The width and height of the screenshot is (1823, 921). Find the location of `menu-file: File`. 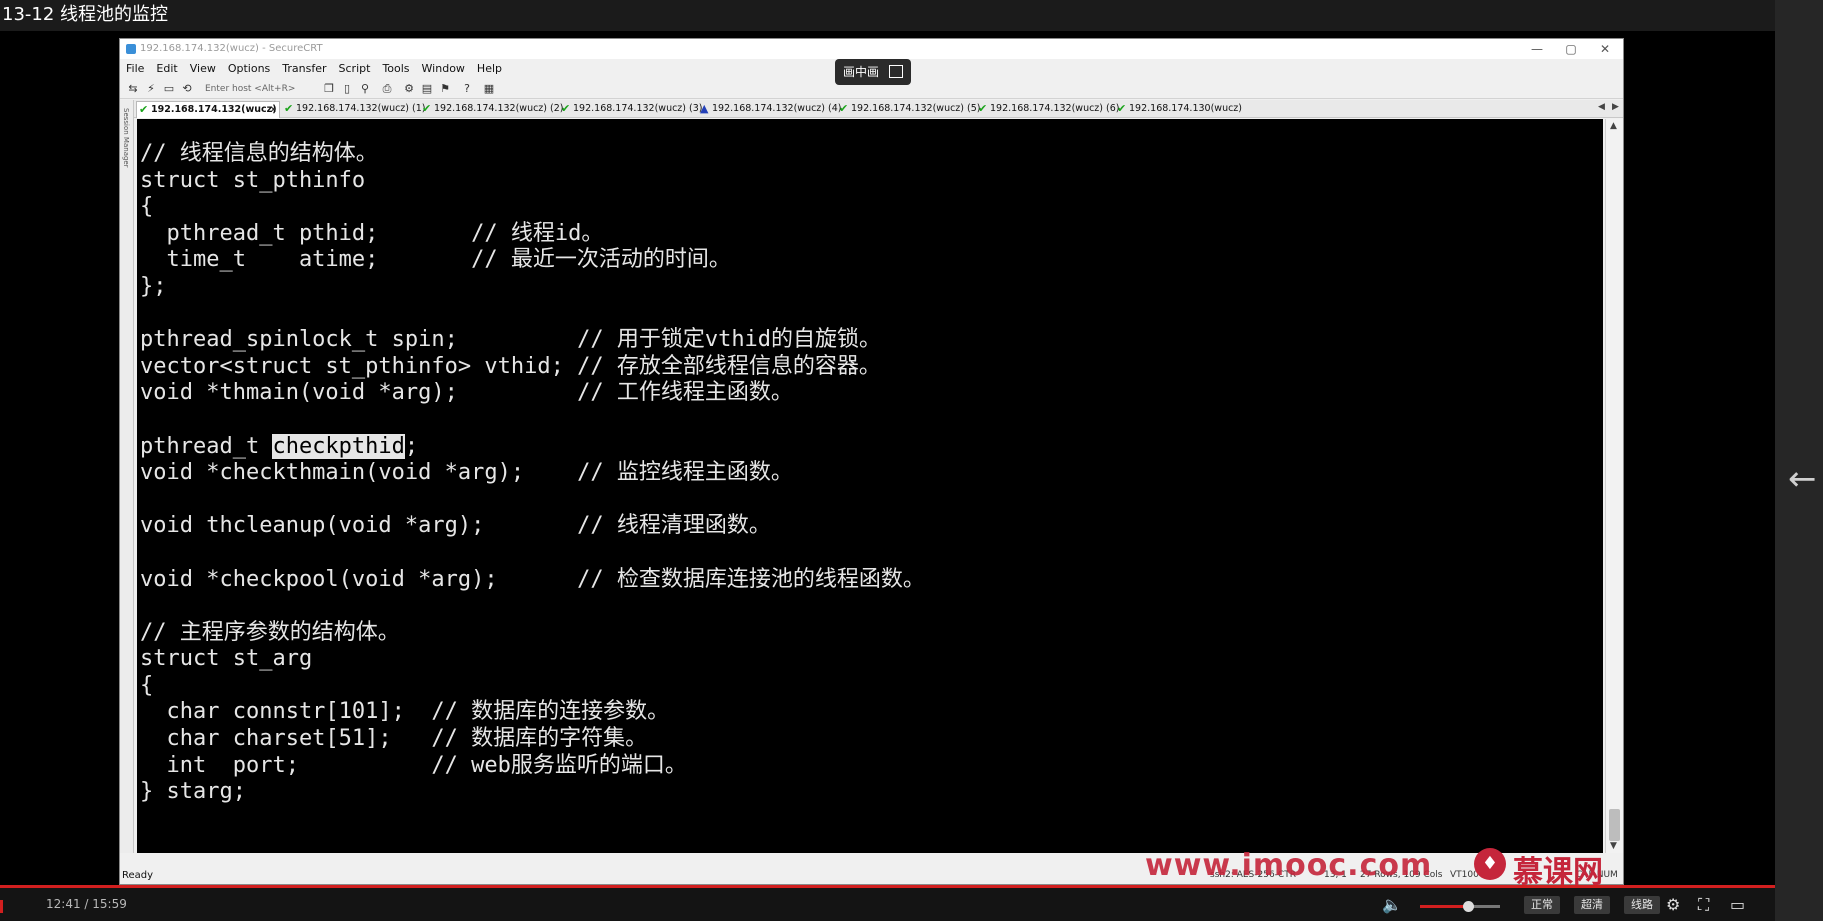

menu-file: File is located at coordinates (135, 69).